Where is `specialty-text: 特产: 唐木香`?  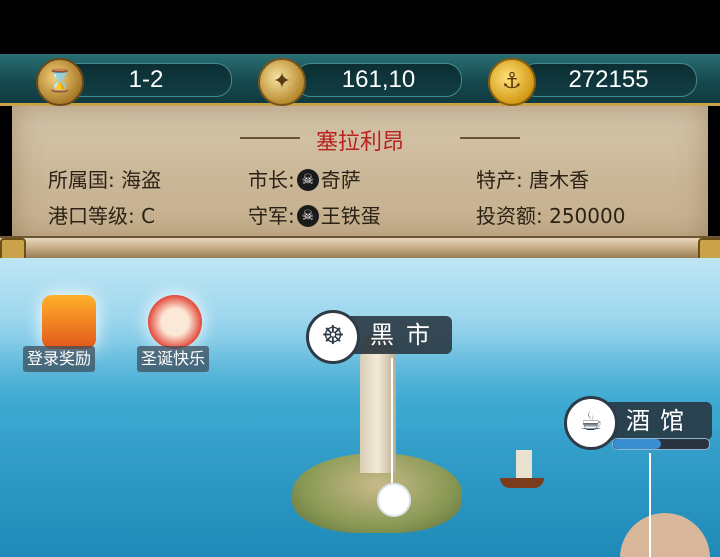 specialty-text: 特产: 唐木香 is located at coordinates (533, 180).